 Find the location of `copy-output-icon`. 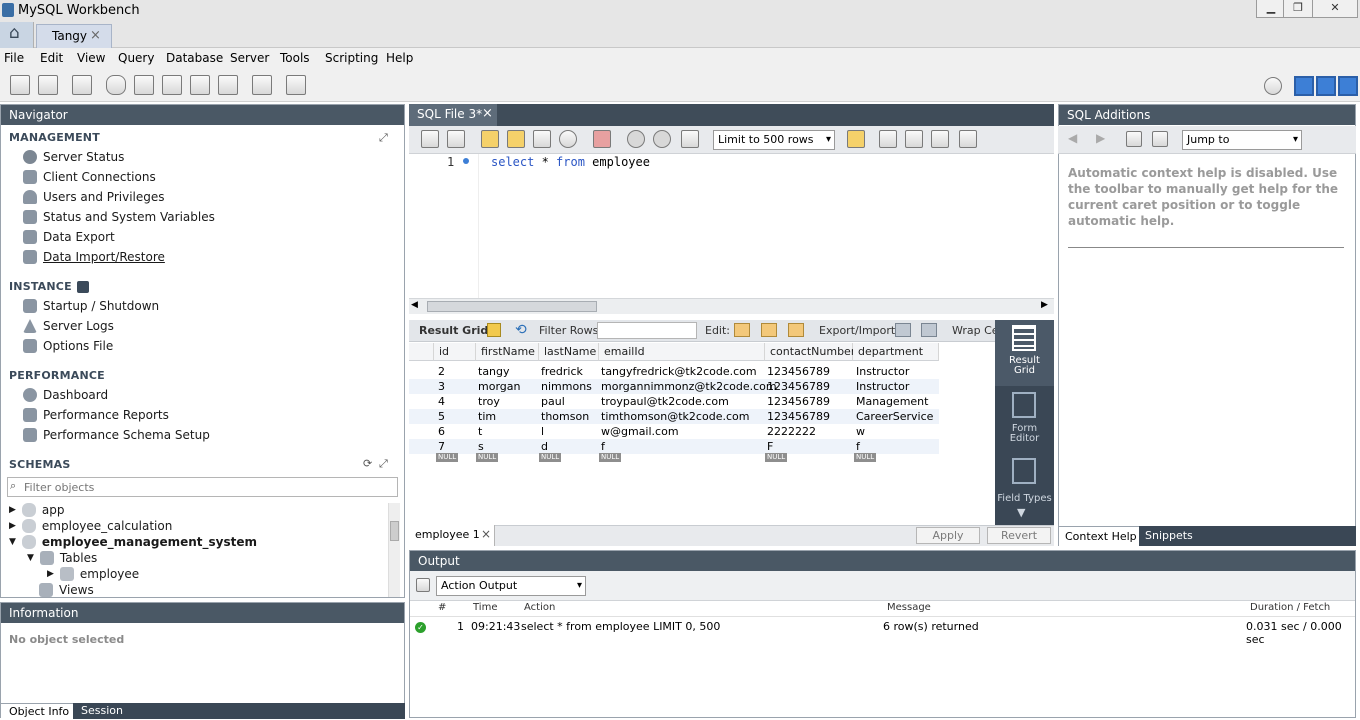

copy-output-icon is located at coordinates (423, 585).